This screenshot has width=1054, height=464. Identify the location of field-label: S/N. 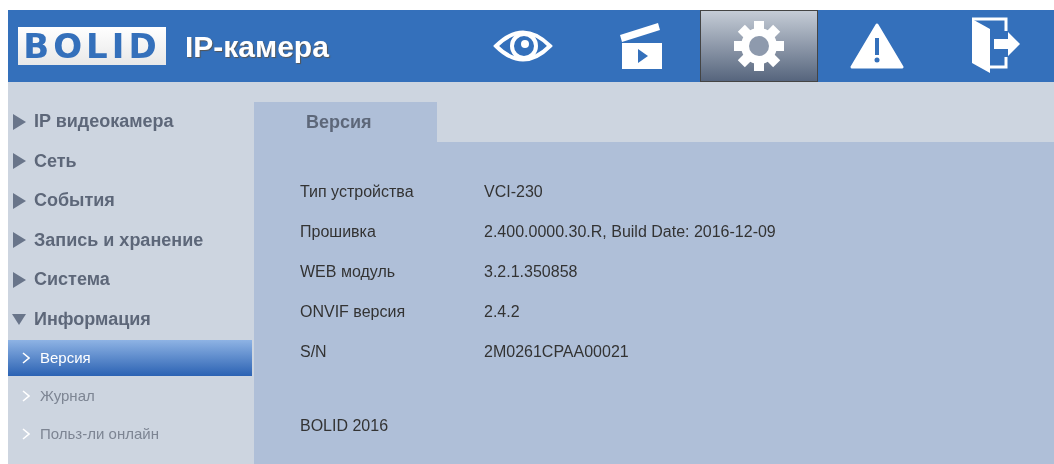
(314, 352).